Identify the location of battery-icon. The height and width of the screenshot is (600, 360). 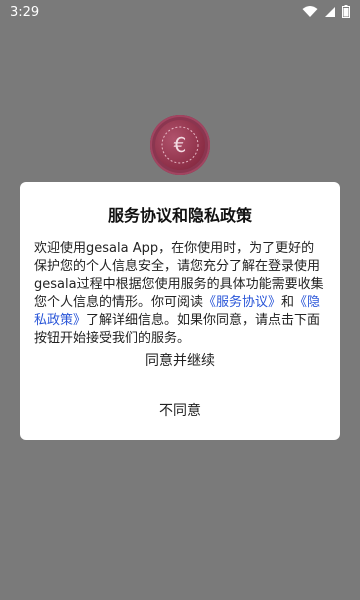
(346, 12).